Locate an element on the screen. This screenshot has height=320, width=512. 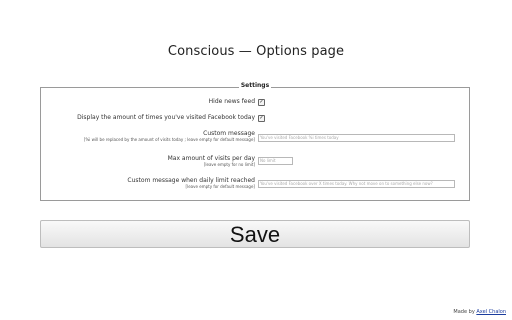
settings-legend: Settings is located at coordinates (255, 85).